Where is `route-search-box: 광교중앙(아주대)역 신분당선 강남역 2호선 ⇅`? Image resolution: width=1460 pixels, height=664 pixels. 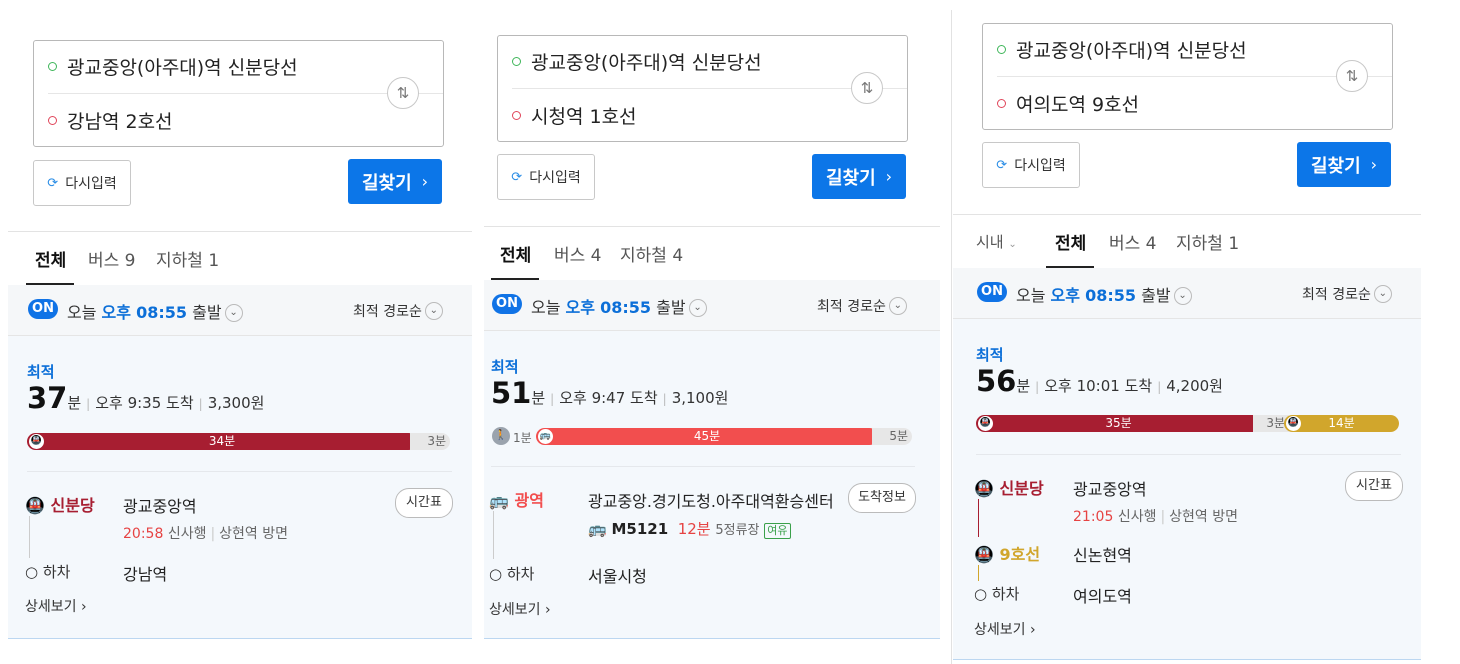 route-search-box: 광교중앙(아주대)역 신분당선 강남역 2호선 ⇅ is located at coordinates (238, 93).